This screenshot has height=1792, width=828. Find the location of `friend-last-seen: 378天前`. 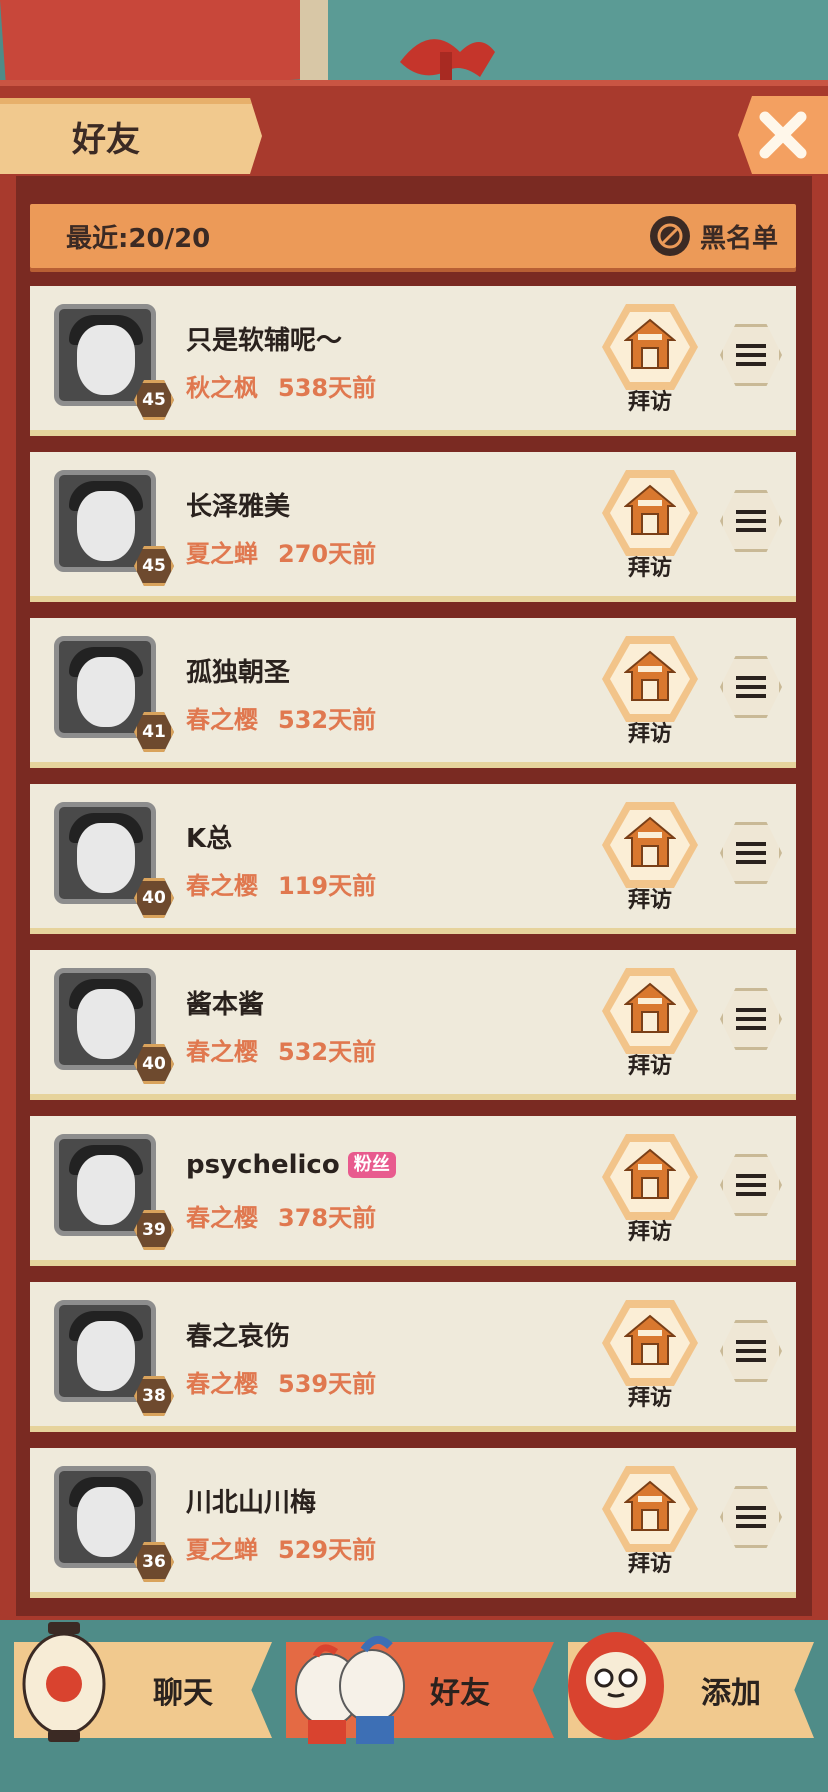

friend-last-seen: 378天前 is located at coordinates (327, 1218).